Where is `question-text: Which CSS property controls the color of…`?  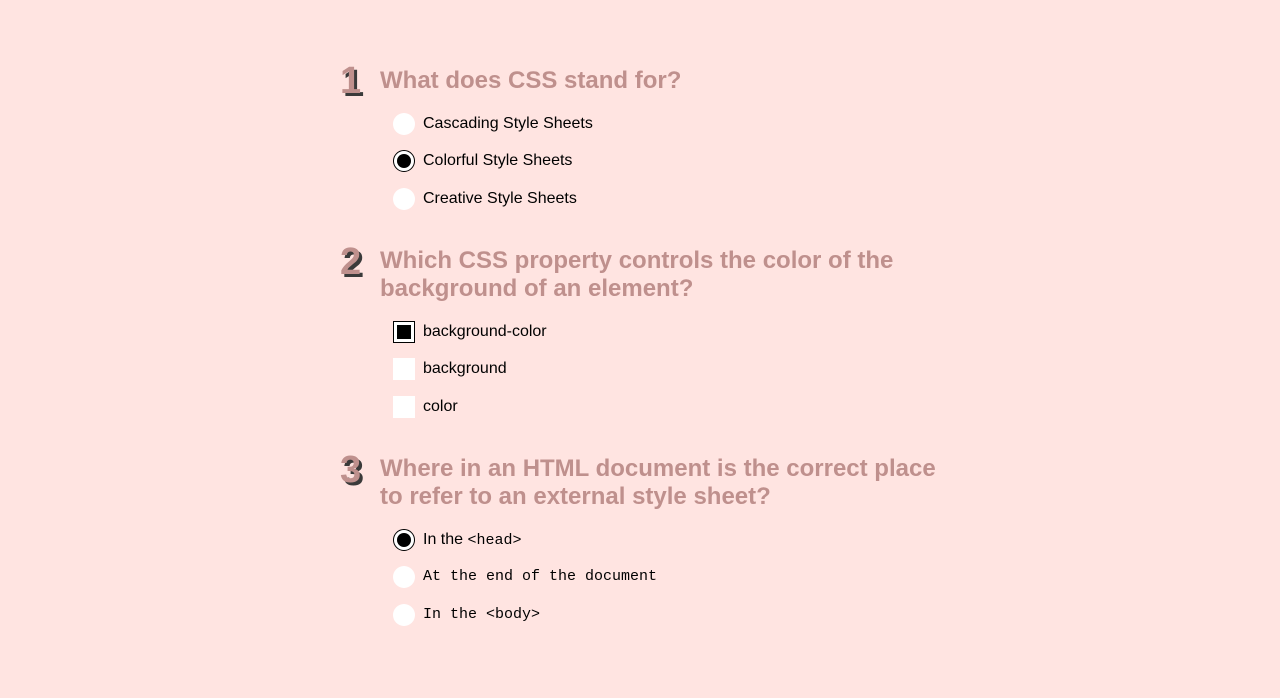 question-text: Which CSS property controls the color of… is located at coordinates (637, 274).